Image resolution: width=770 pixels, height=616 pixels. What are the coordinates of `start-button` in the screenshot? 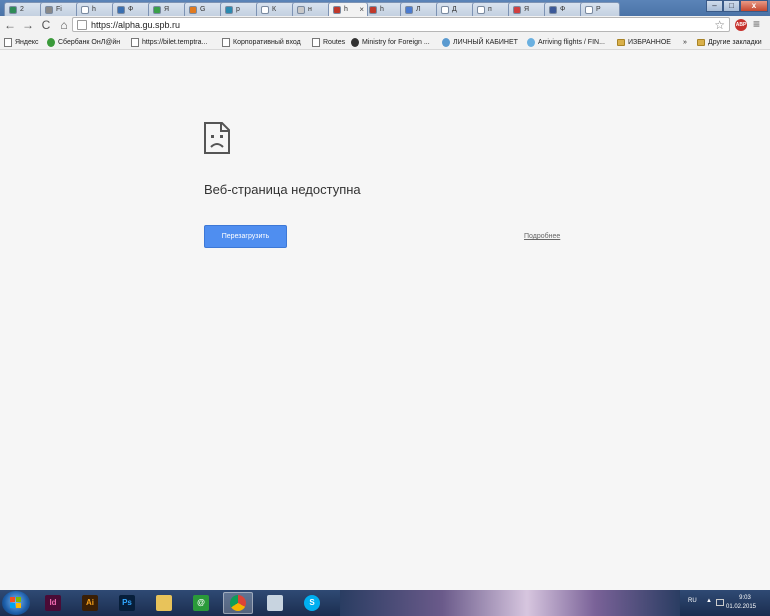 It's located at (16, 603).